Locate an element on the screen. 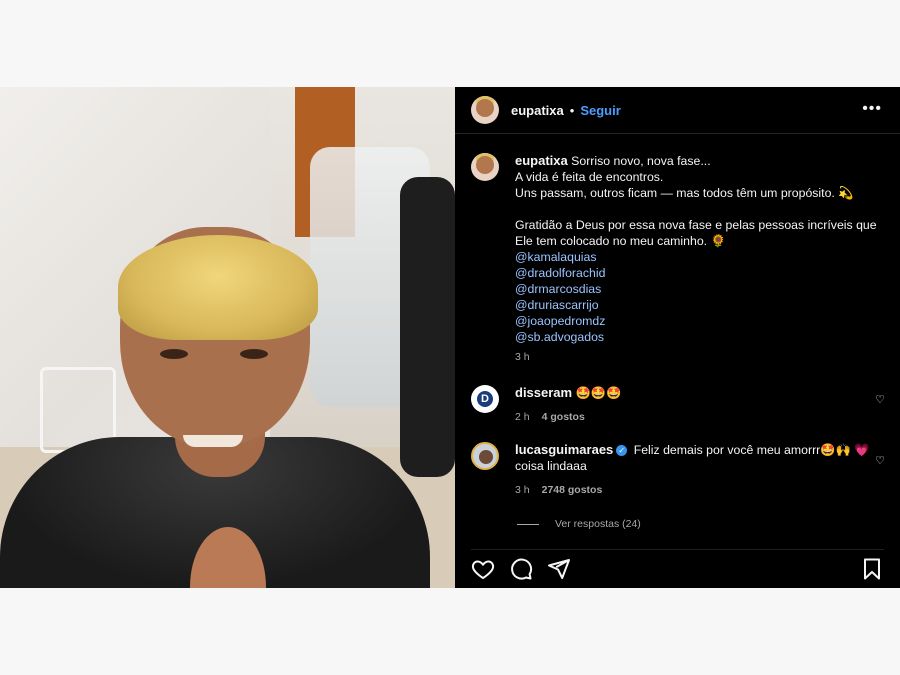  caption-line-2: A vida é feita de encontros. is located at coordinates (589, 177).